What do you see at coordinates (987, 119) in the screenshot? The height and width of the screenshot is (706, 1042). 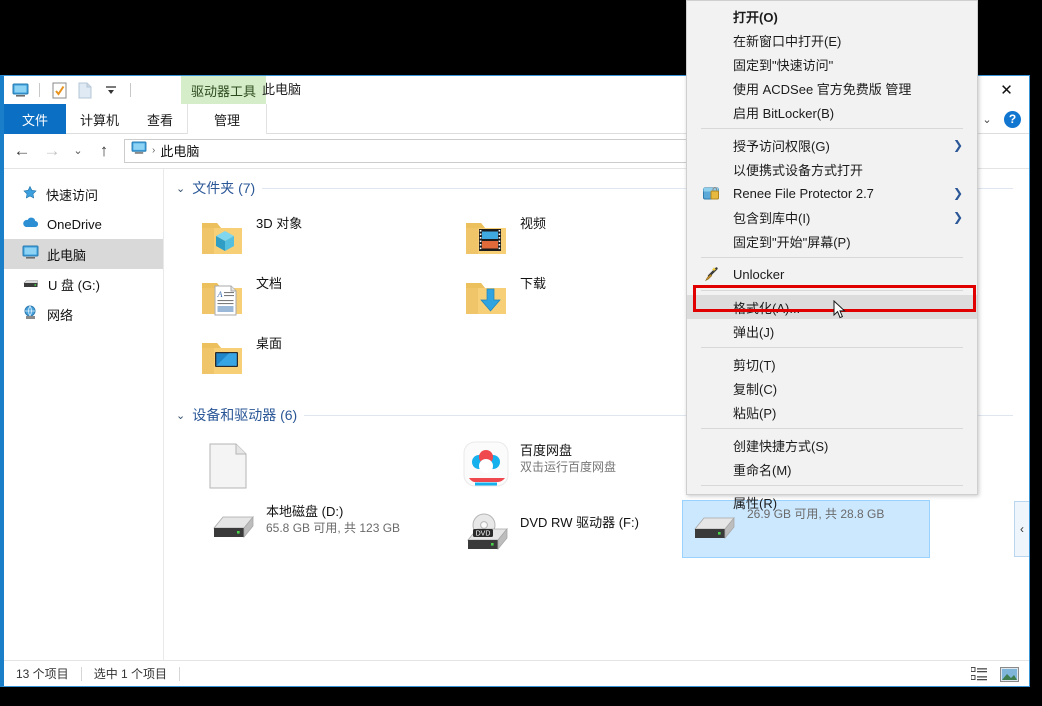 I see `minimize-ribbon-icon: ⌄` at bounding box center [987, 119].